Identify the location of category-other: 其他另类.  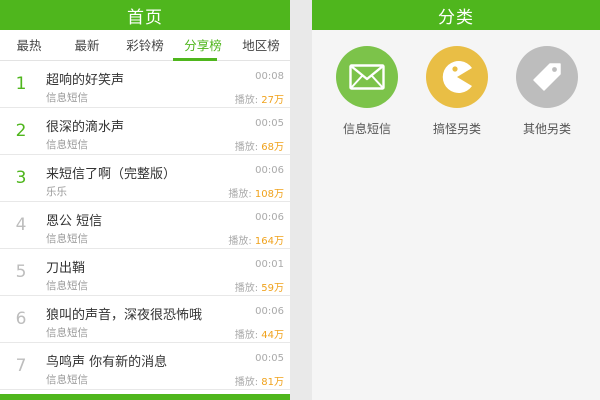
(547, 91).